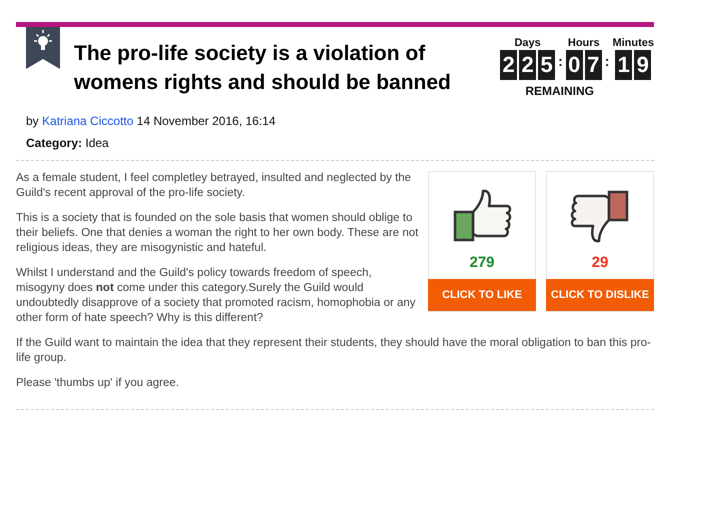 This screenshot has width=720, height=512. What do you see at coordinates (214, 186) in the screenshot?
I see `body-paragraph: As a female student, I feel completley betrayed, insulted and neglected by the Guild's recent approval of the pro-life society.` at bounding box center [214, 186].